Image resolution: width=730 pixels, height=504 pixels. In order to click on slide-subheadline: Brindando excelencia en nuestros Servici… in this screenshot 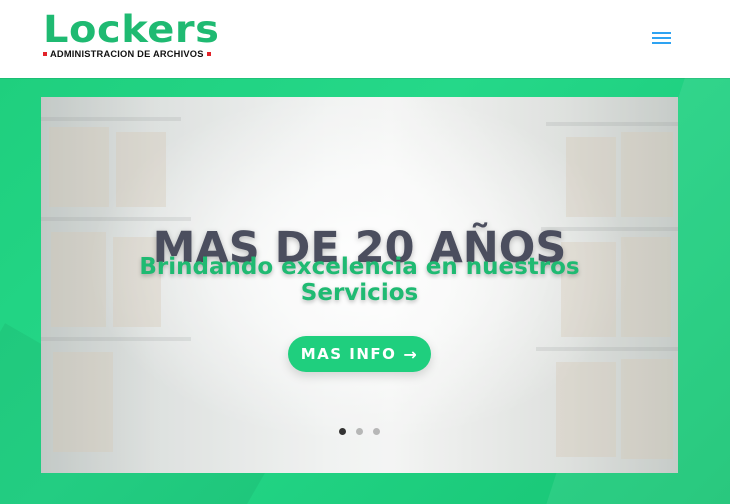, I will do `click(359, 280)`.